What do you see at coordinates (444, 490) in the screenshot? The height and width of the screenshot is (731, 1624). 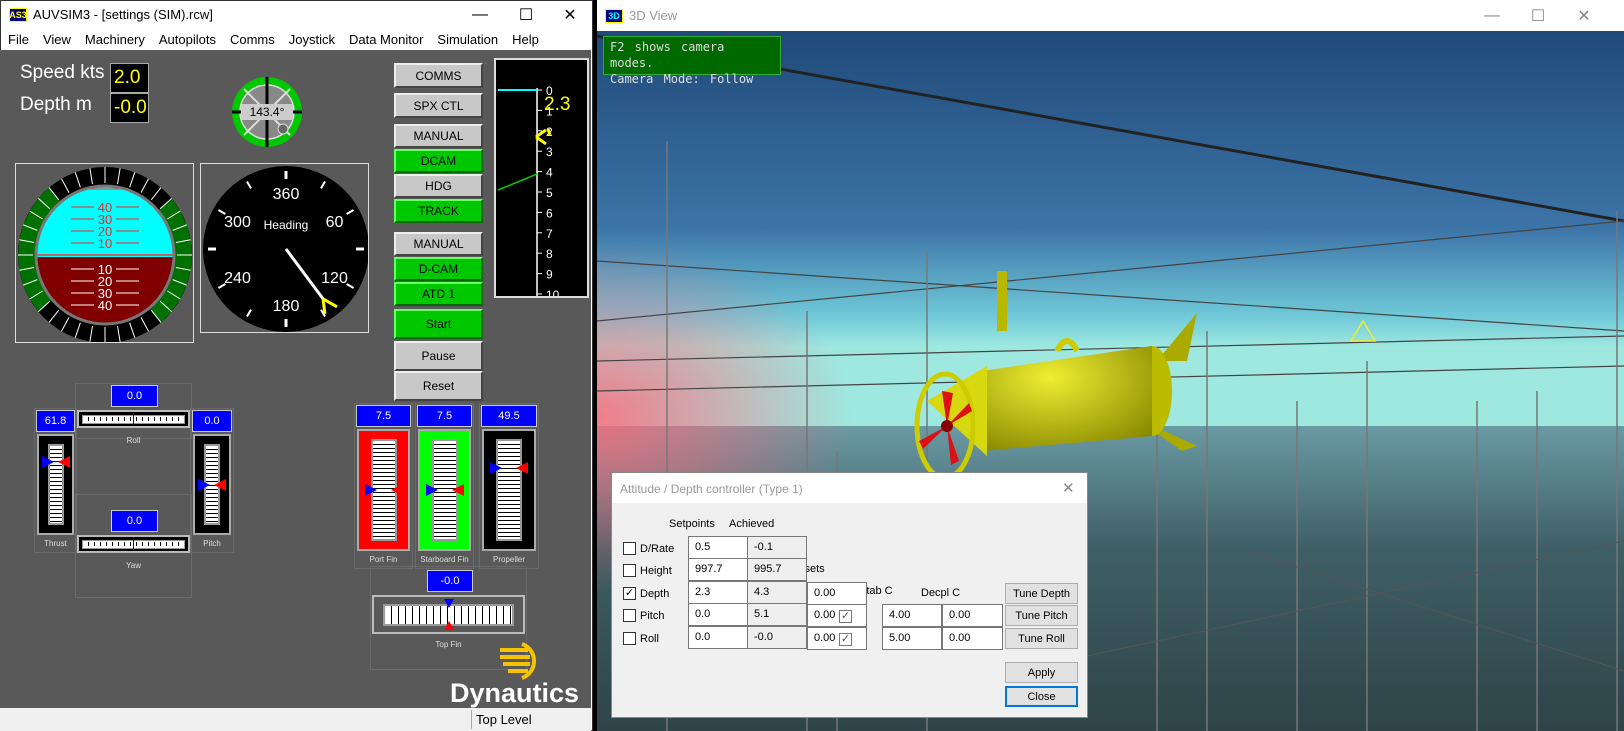 I see `starboard-fin-gauge` at bounding box center [444, 490].